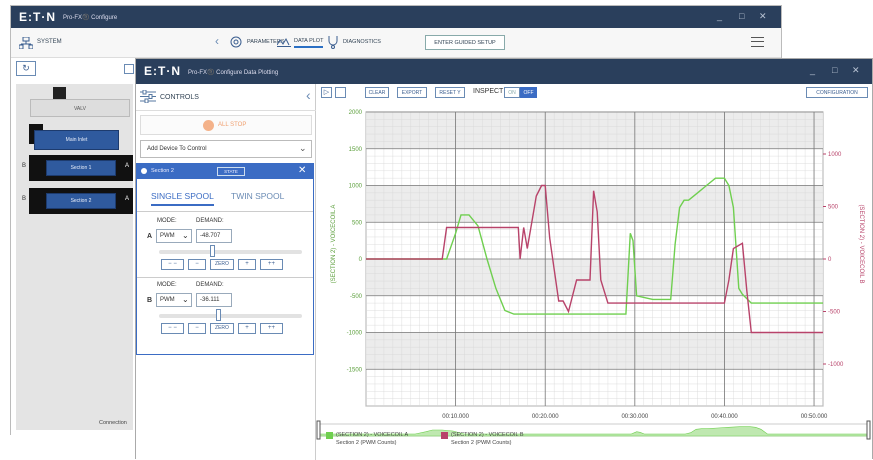 The width and height of the screenshot is (873, 460). I want to click on demand-slider-a, so click(230, 252).